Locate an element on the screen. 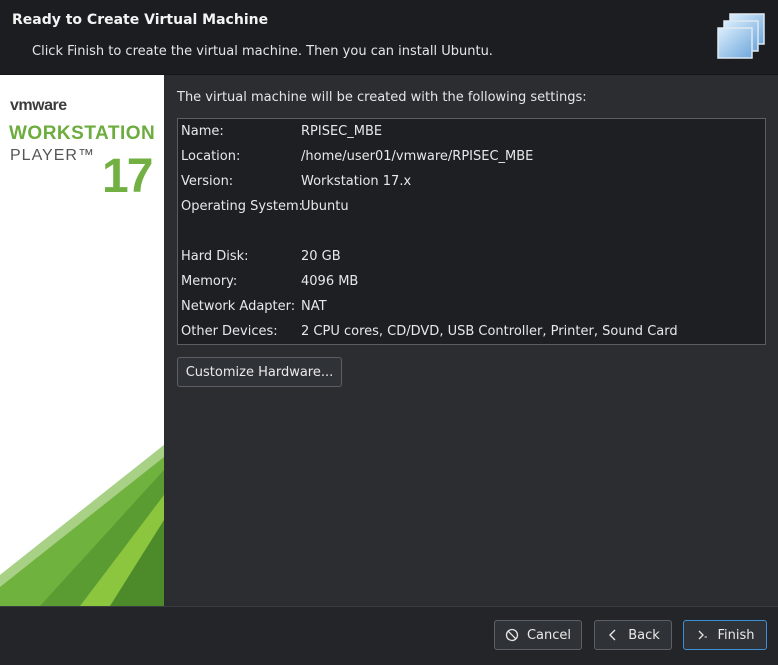  settings-value: NAT is located at coordinates (314, 306).